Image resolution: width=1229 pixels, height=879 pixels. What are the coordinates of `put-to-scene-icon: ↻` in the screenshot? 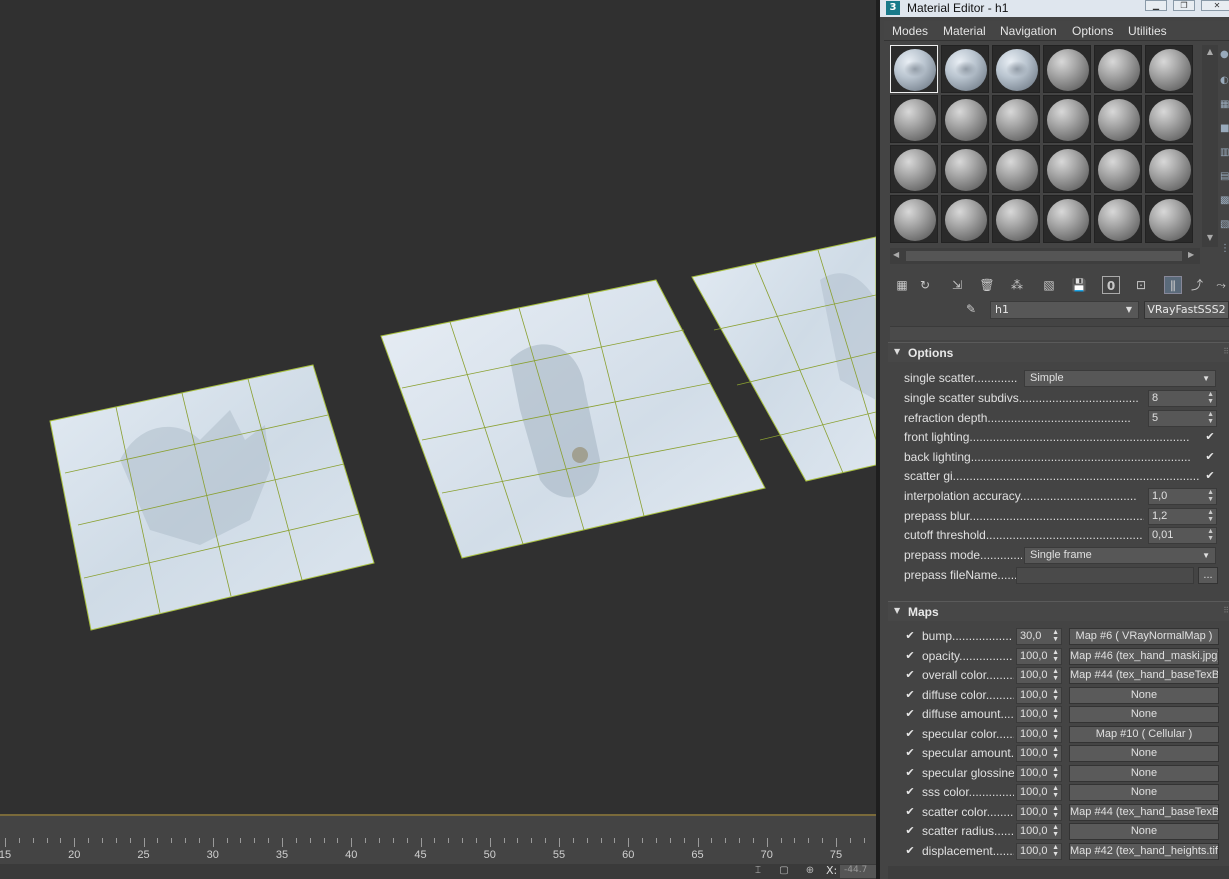 It's located at (925, 285).